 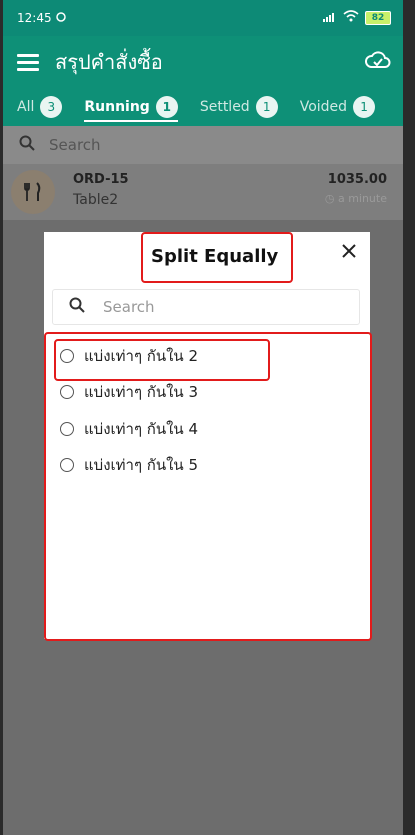 I want to click on menu-icon, so click(x=28, y=62).